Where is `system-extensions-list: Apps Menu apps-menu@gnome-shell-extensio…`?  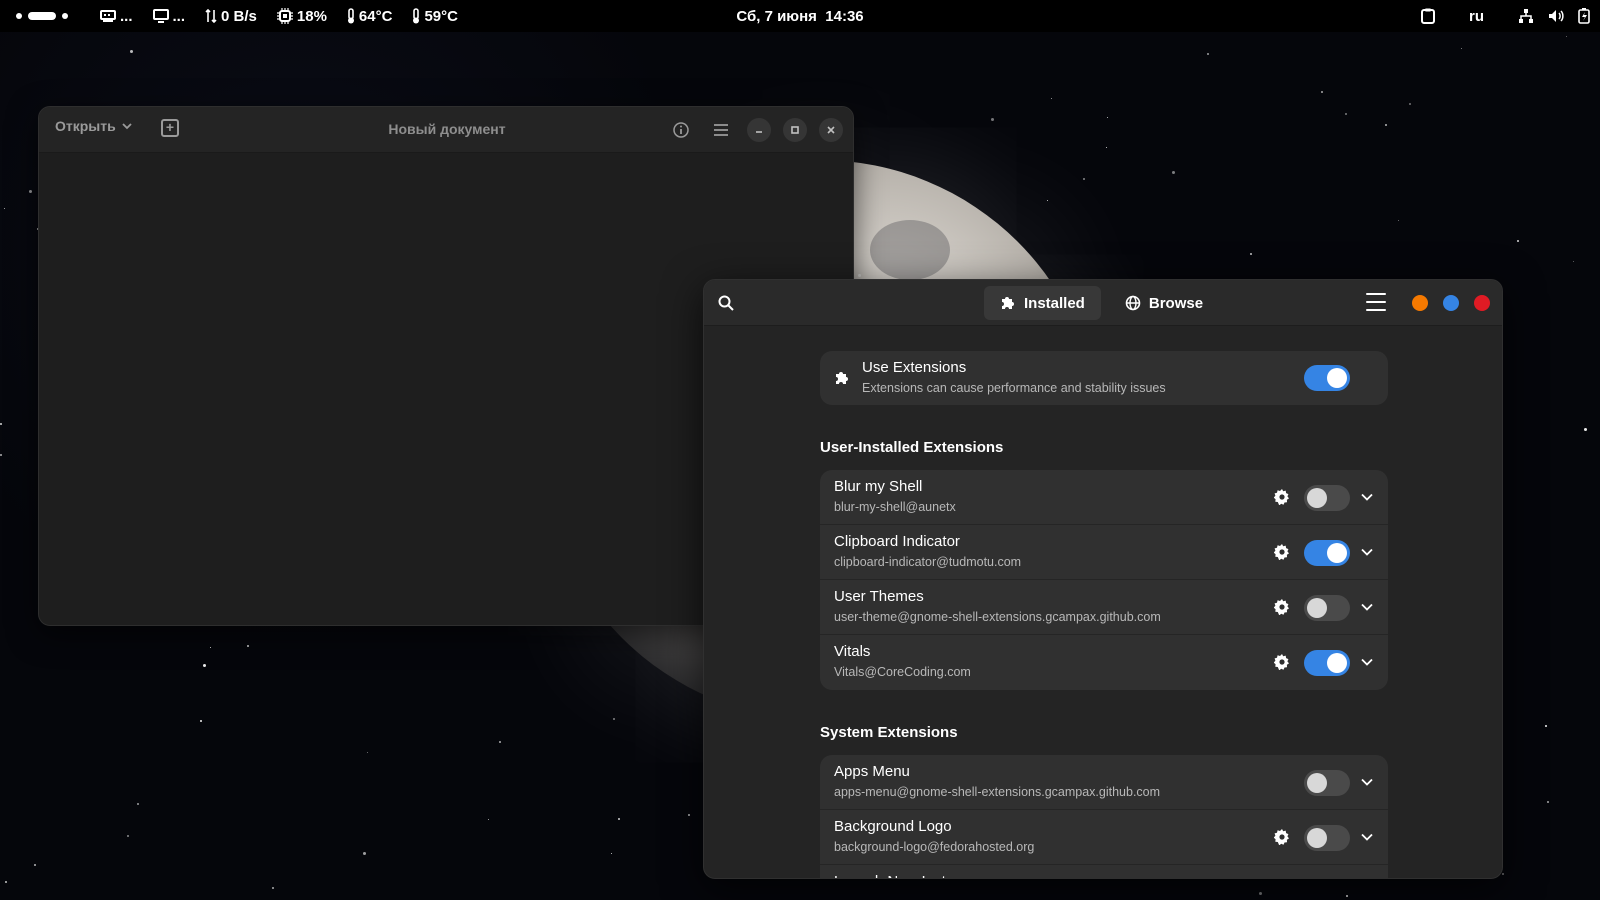 system-extensions-list: Apps Menu apps-menu@gnome-shell-extensio… is located at coordinates (1104, 816).